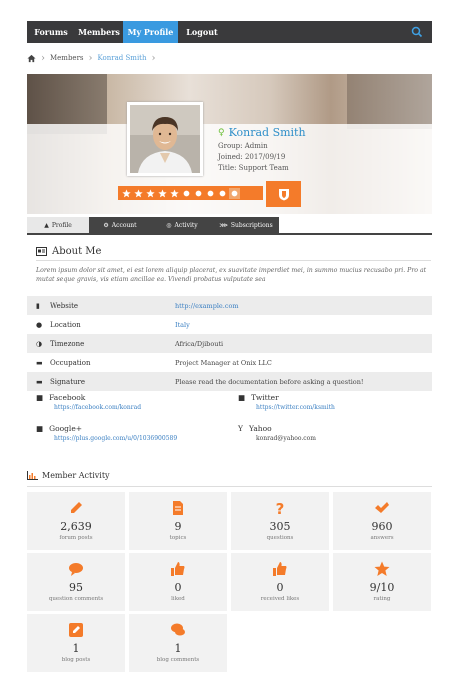  Describe the element at coordinates (178, 629) in the screenshot. I see `comments-icon` at that location.